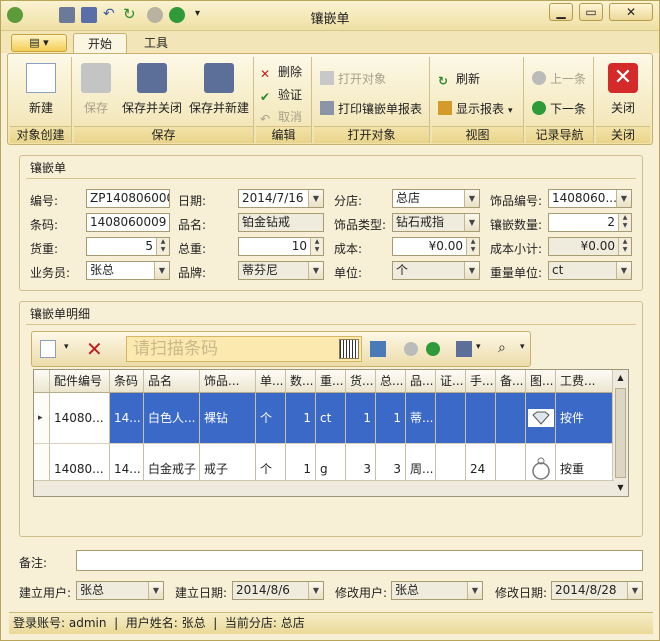 Image resolution: width=660 pixels, height=641 pixels. Describe the element at coordinates (359, 560) in the screenshot. I see `remark-field` at that location.